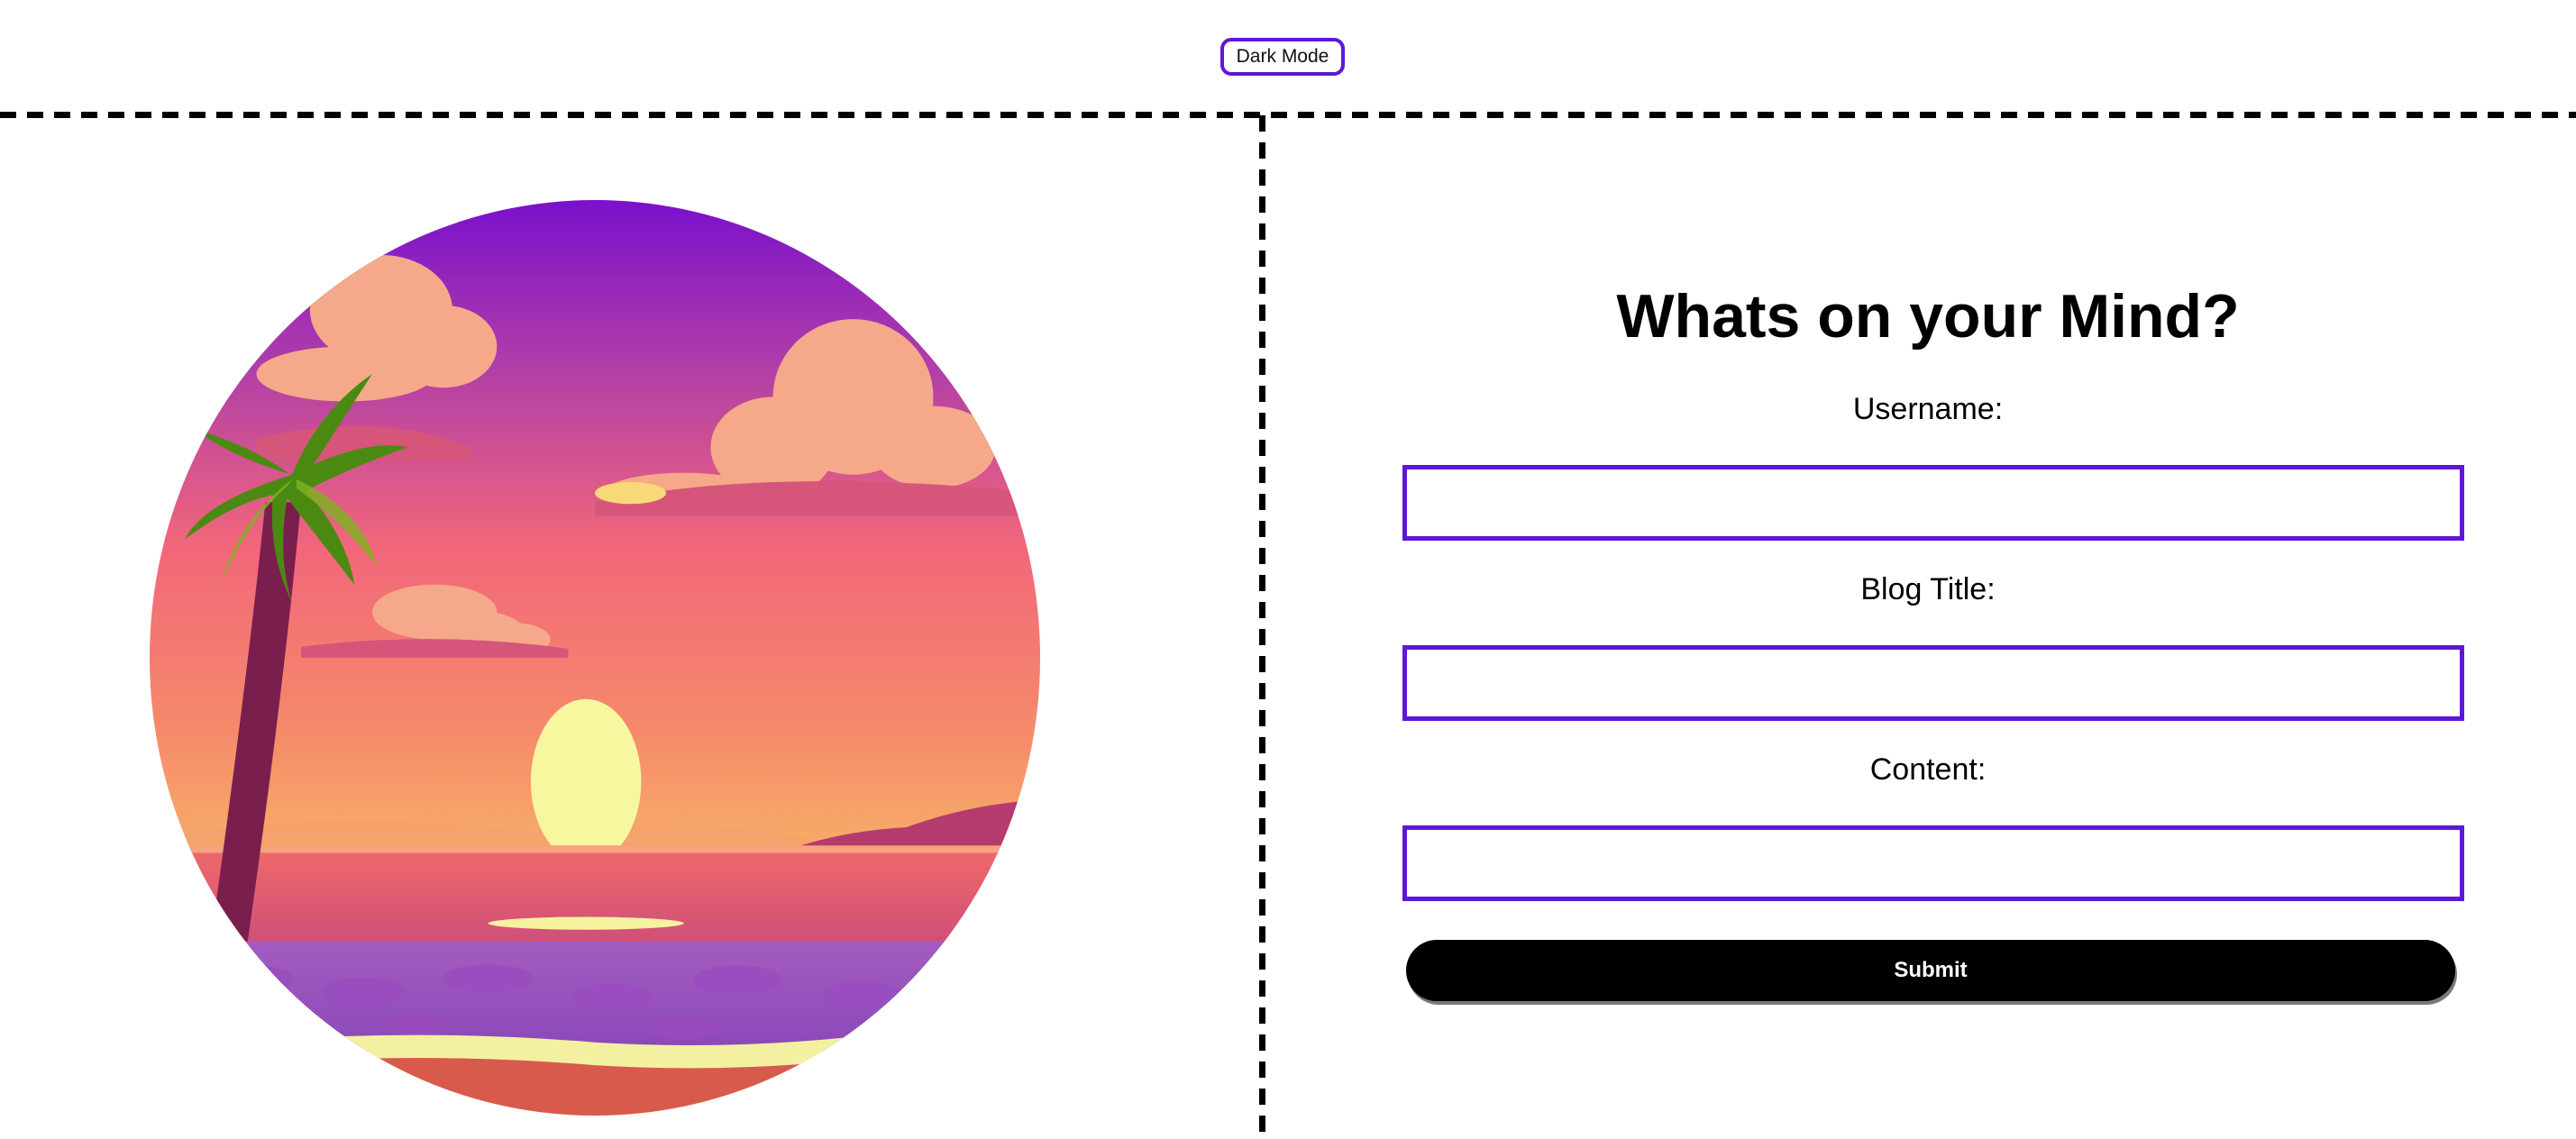 The image size is (2576, 1139). I want to click on blog-title-input, so click(1933, 683).